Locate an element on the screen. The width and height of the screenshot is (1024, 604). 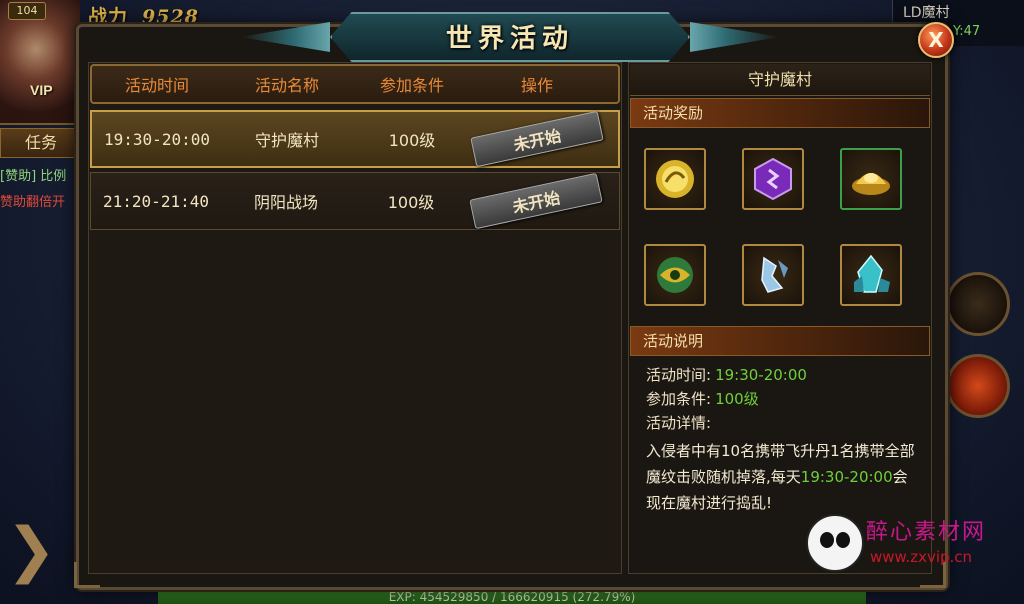
ice-fragment-icon is located at coordinates (774, 274).